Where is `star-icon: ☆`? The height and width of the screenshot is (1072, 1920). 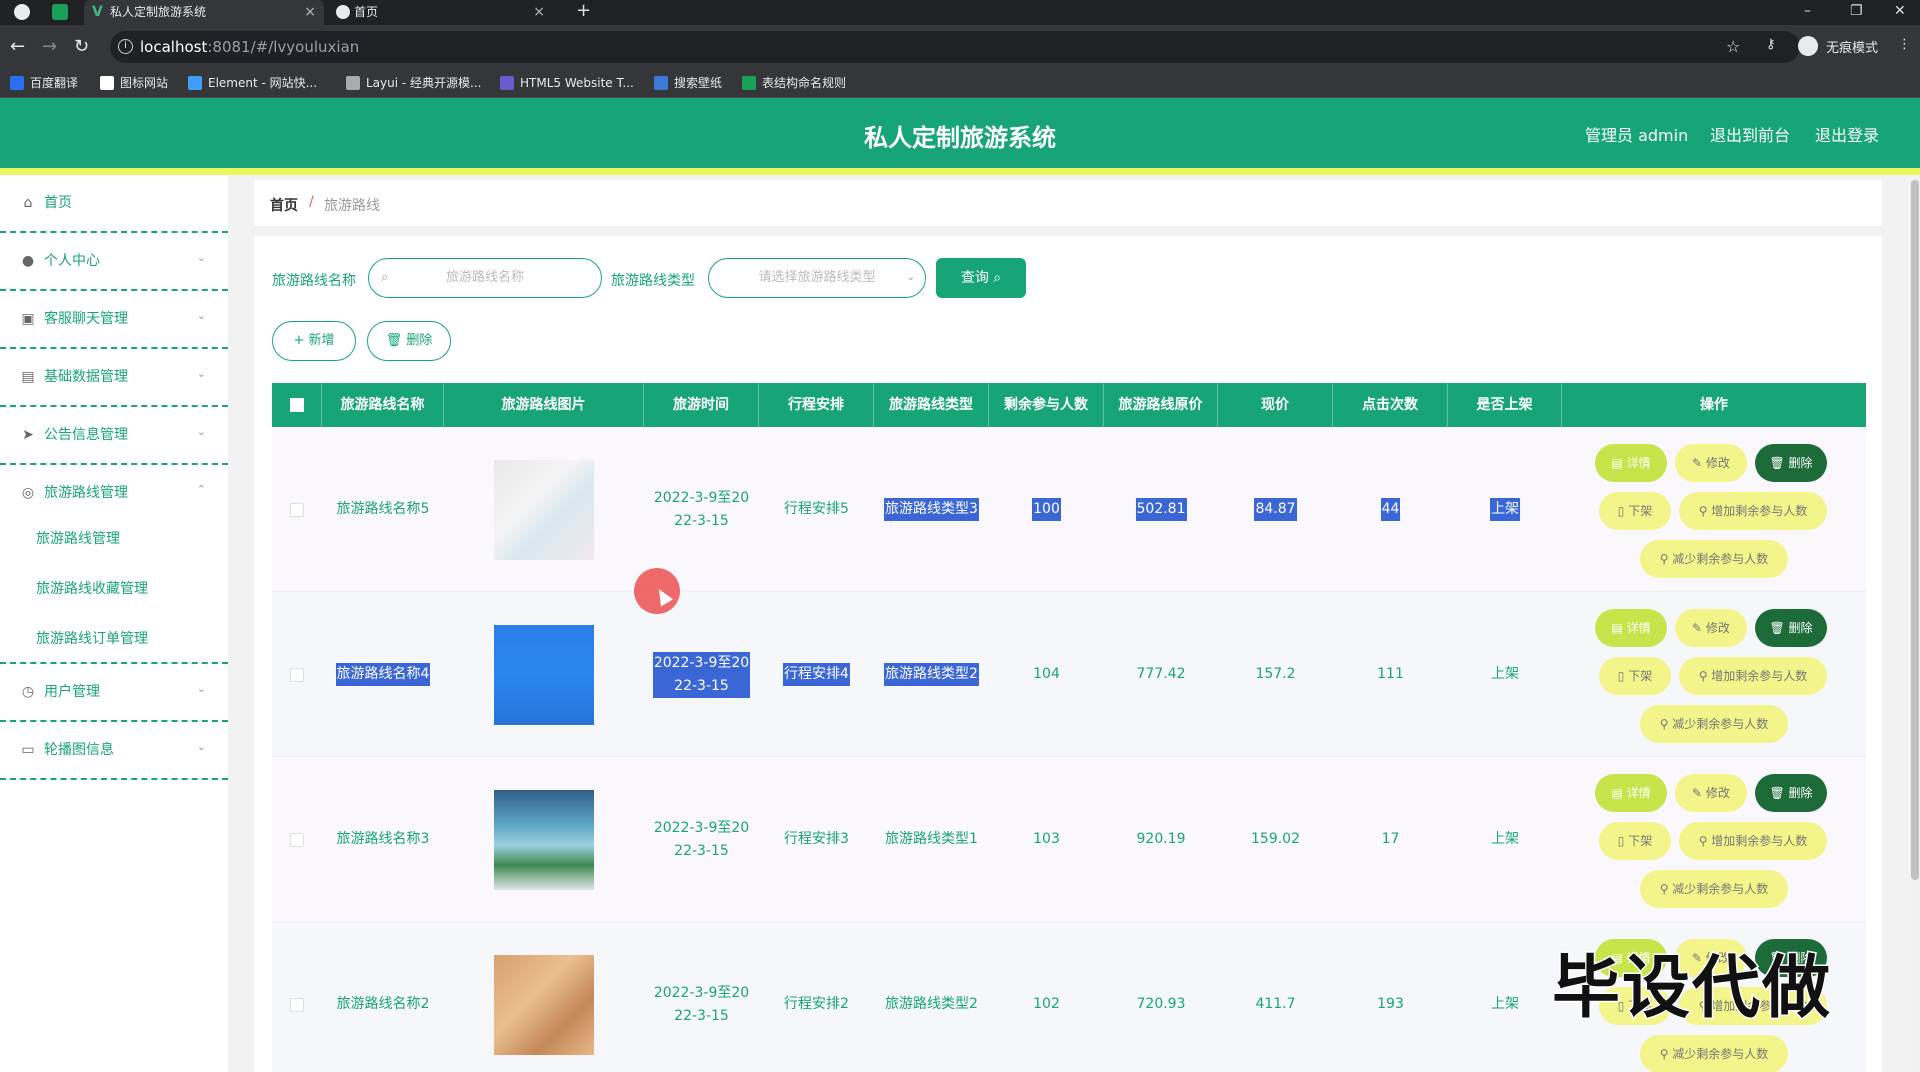
star-icon: ☆ is located at coordinates (1733, 46).